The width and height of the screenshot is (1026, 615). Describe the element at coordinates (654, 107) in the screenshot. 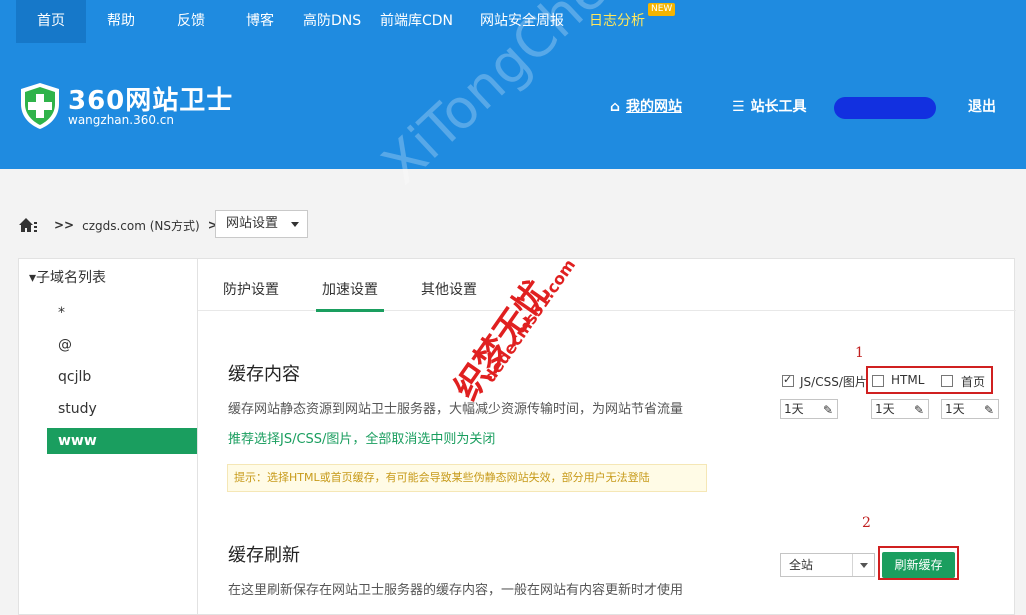

I see `my-site-label: 我的网站` at that location.